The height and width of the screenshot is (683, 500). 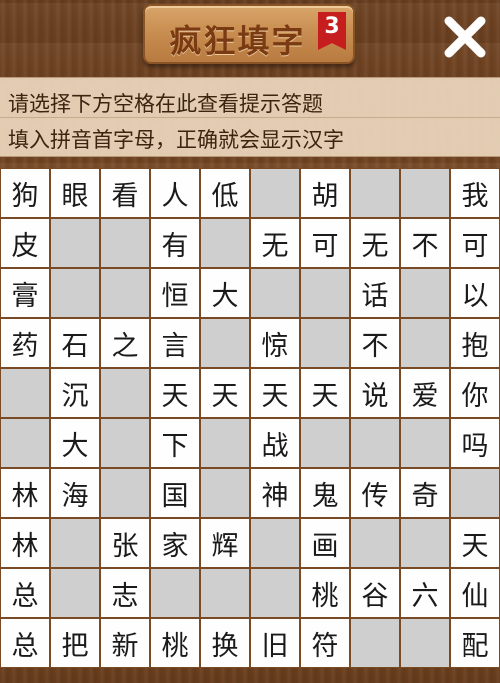 I want to click on grid-cell-filled: 谷, so click(x=375, y=593).